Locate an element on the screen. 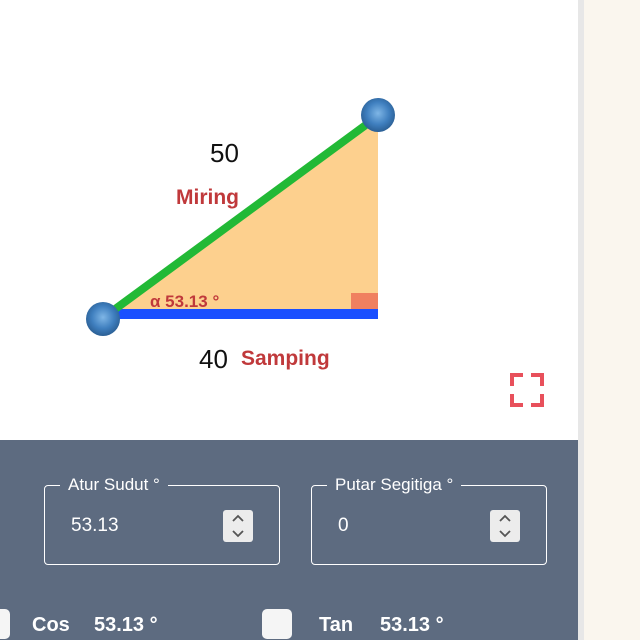 The image size is (640, 640). rotate-input is located at coordinates (408, 526).